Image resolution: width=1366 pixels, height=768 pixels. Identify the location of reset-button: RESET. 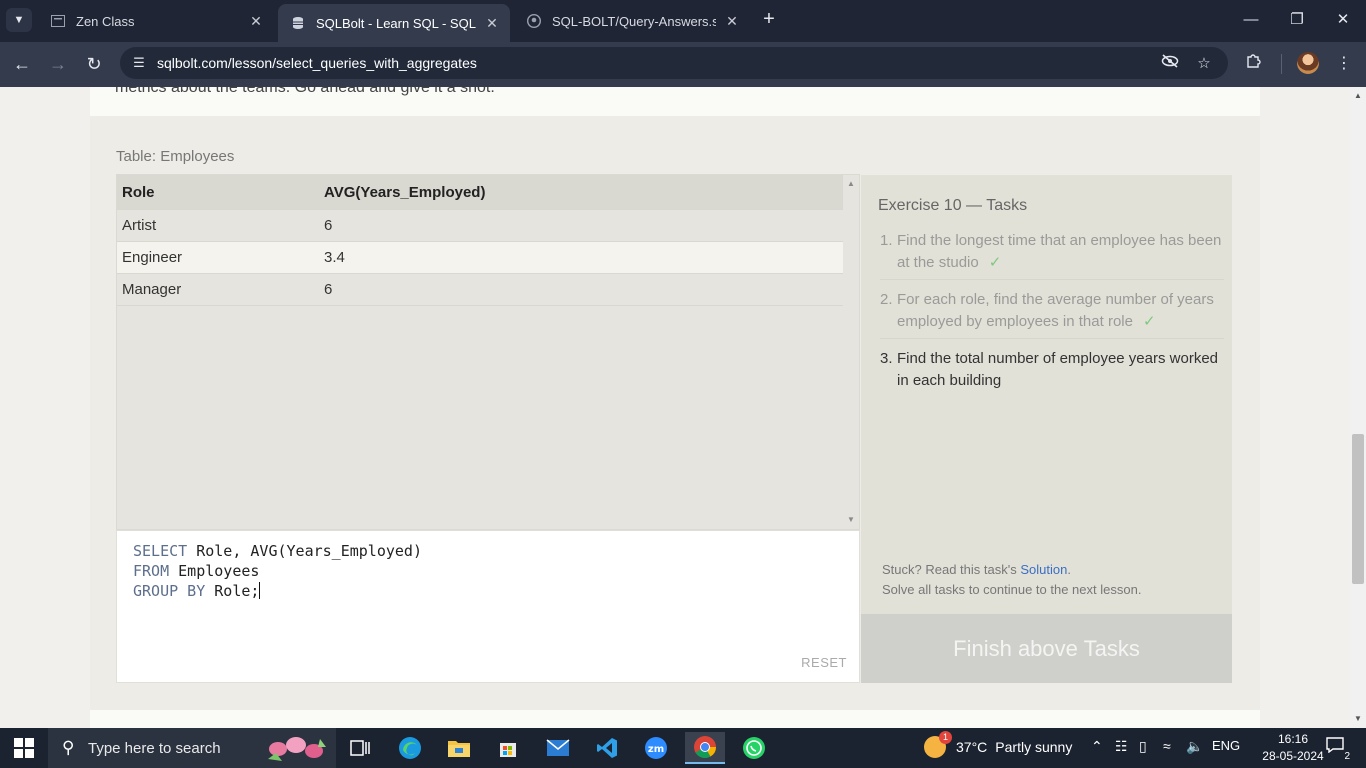
(824, 662).